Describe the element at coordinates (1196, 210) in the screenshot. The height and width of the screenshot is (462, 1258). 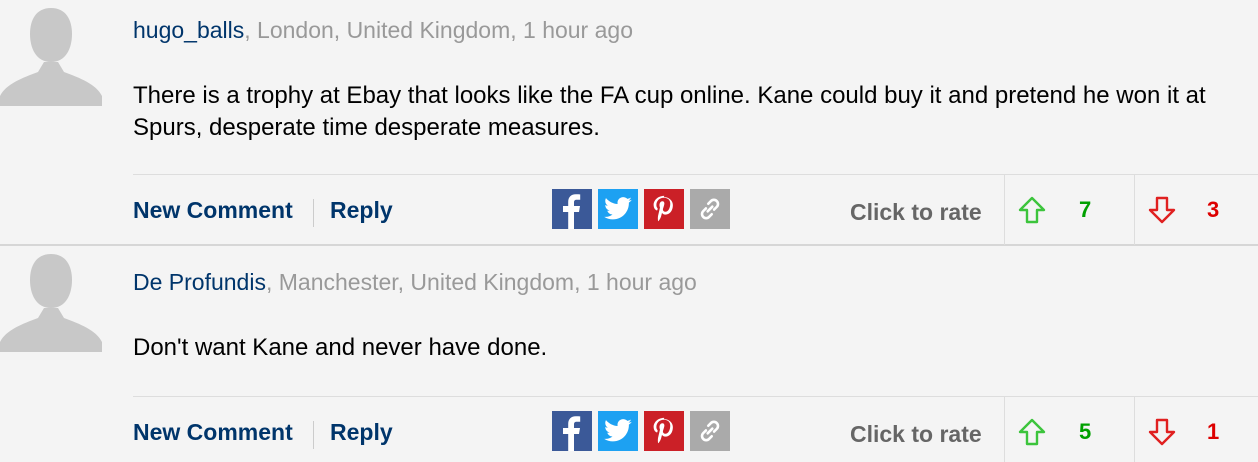
I see `downvote-box: 3` at that location.